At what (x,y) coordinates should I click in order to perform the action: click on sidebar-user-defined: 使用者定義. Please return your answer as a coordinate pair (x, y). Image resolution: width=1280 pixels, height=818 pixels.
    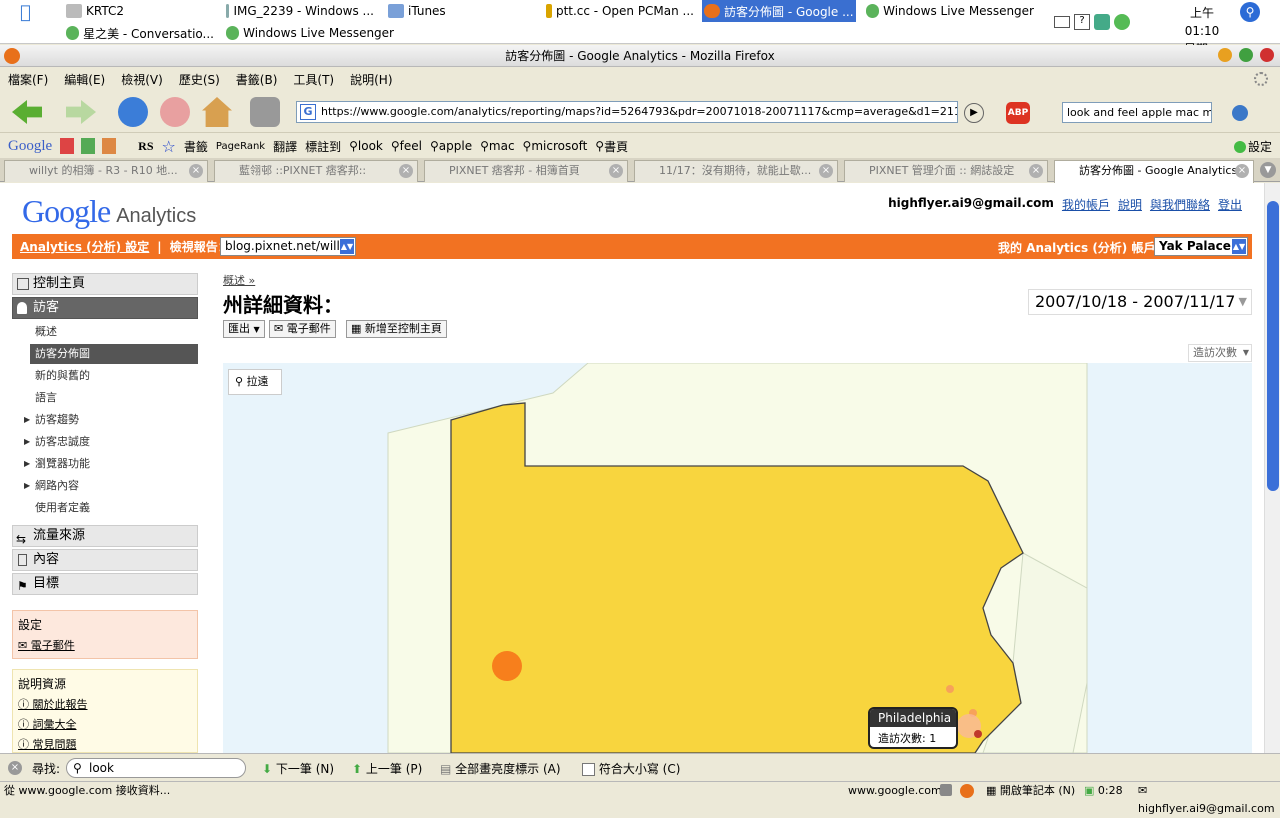
    Looking at the image, I should click on (114, 508).